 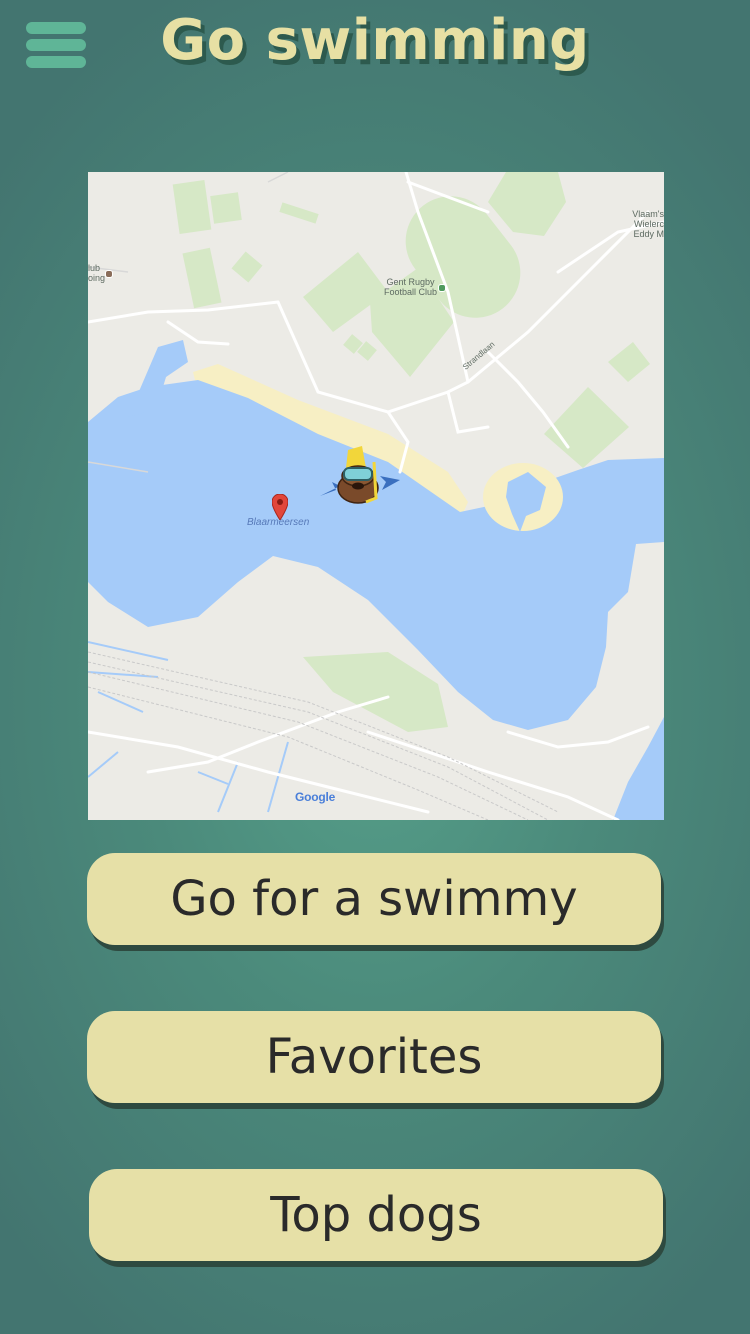 I want to click on go-swimming-button: Go for a swimmy, so click(x=374, y=899).